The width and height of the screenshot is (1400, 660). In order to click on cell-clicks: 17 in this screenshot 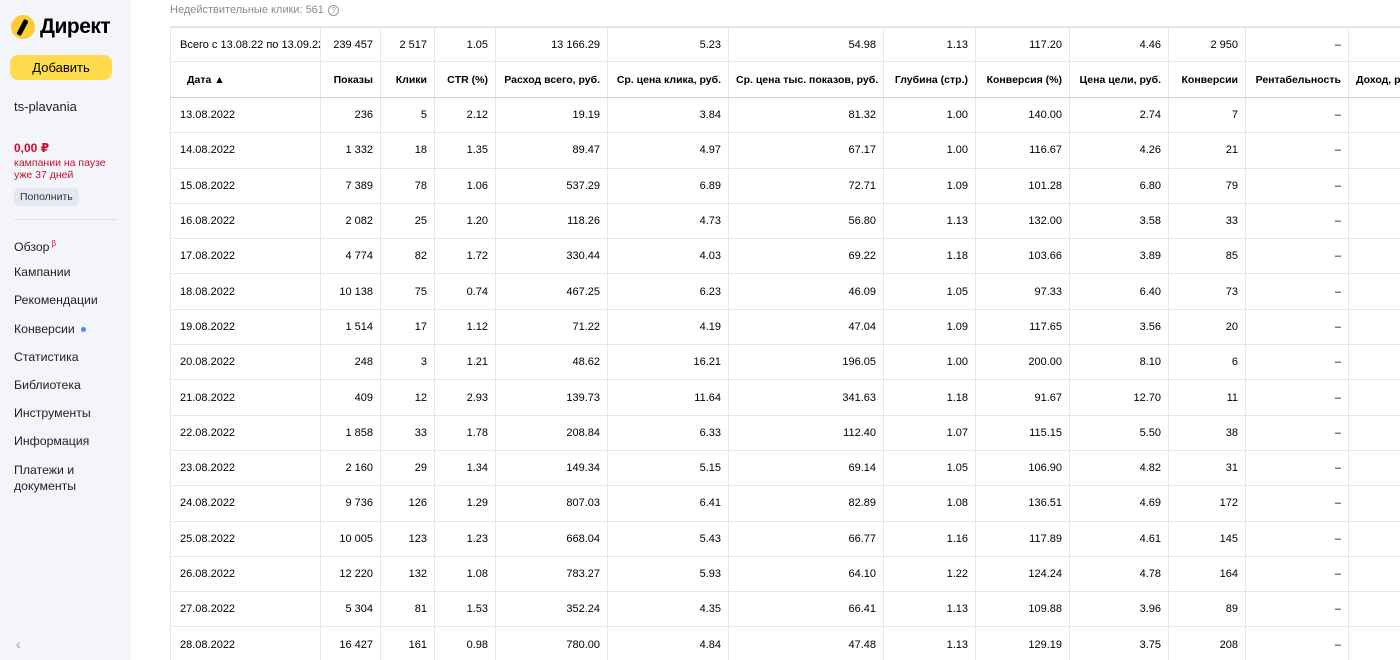, I will do `click(407, 327)`.